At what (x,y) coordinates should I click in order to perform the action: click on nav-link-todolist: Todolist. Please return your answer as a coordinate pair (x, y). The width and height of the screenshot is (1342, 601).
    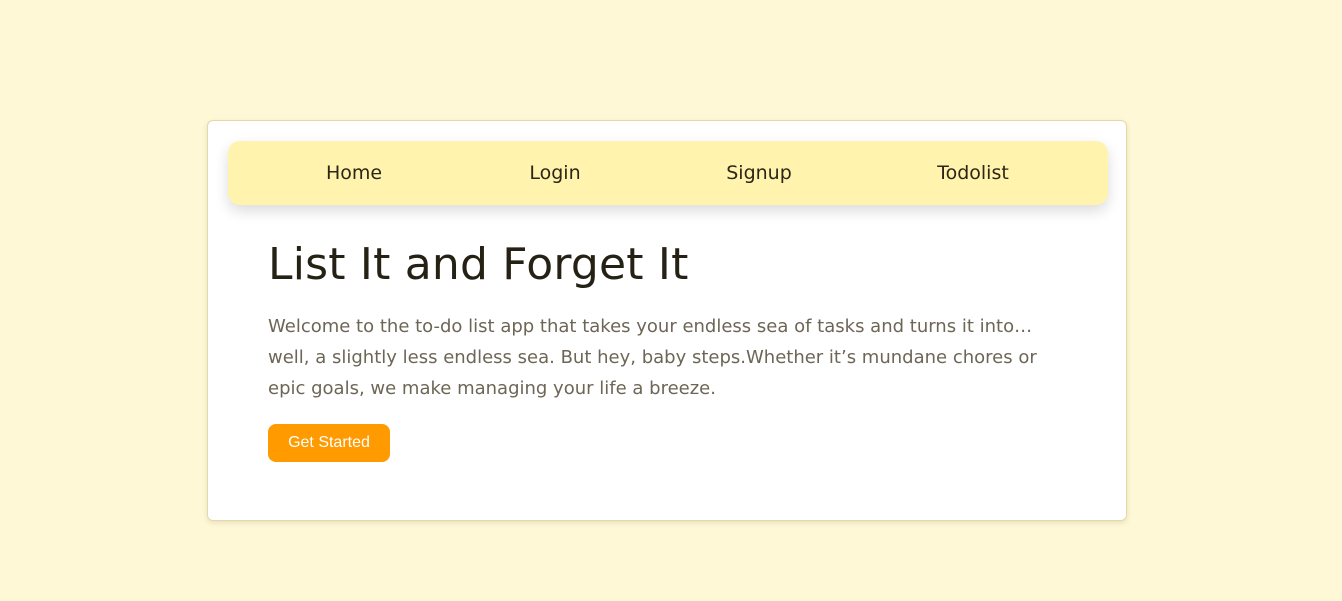
    Looking at the image, I should click on (973, 173).